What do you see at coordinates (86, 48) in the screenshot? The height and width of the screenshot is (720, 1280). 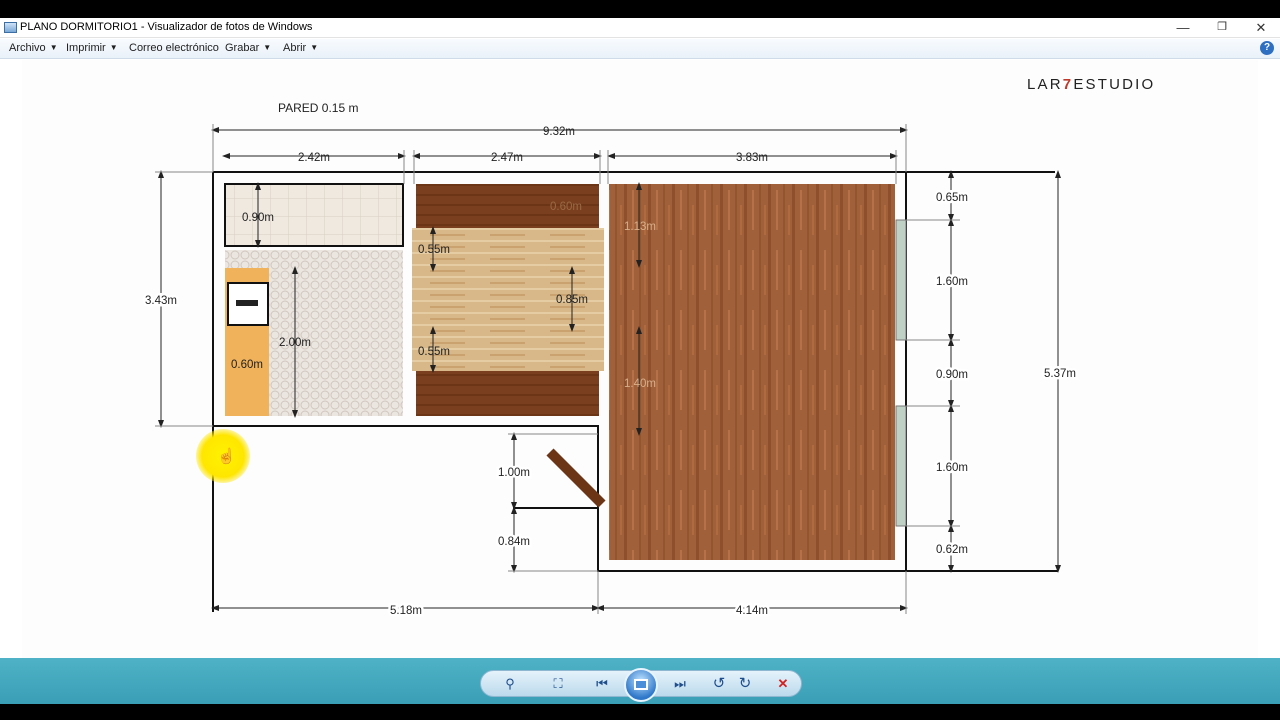 I see `menu-imprimir-label: Imprimir` at bounding box center [86, 48].